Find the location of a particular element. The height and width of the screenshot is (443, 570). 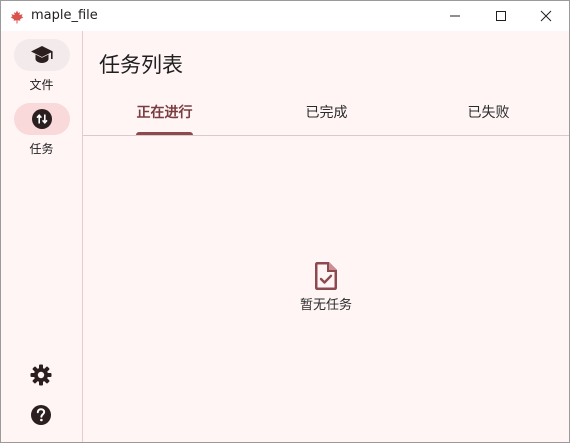

settings-button is located at coordinates (41, 375).